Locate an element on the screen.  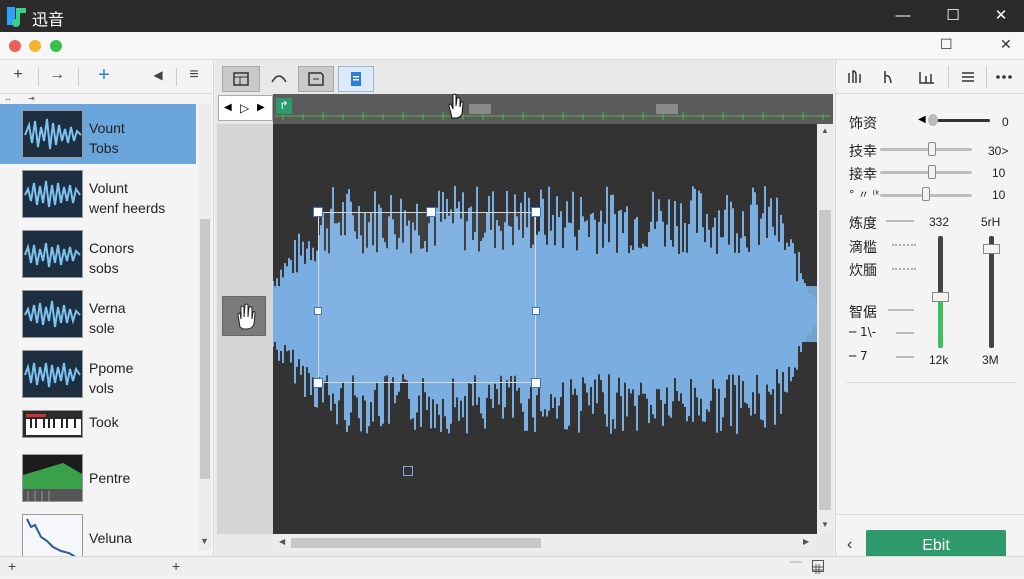
zoom-dot-icon is located at coordinates (56, 46).